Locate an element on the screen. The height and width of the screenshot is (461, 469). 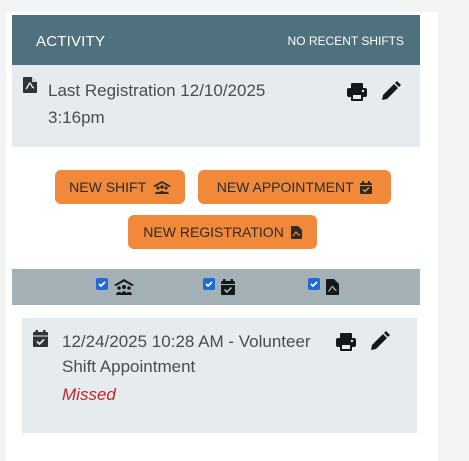
recent-shifts-status: NO RECENT SHIFTS is located at coordinates (345, 41).